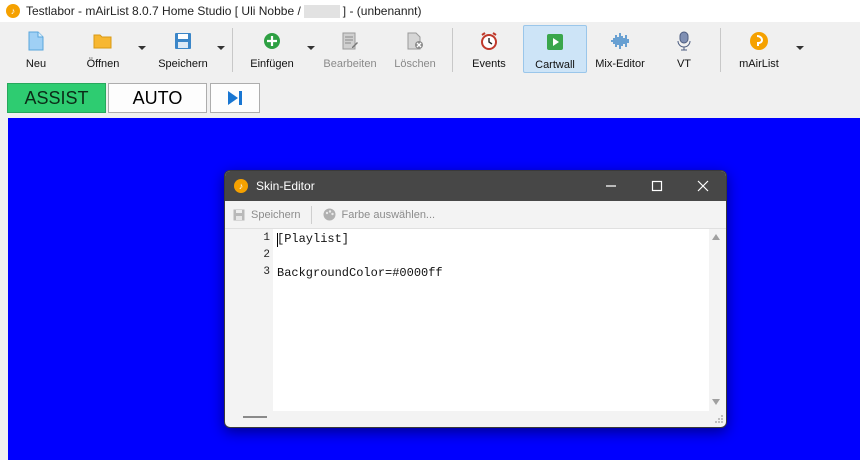 Image resolution: width=860 pixels, height=460 pixels. Describe the element at coordinates (684, 64) in the screenshot. I see `vt-button-label: VT` at that location.